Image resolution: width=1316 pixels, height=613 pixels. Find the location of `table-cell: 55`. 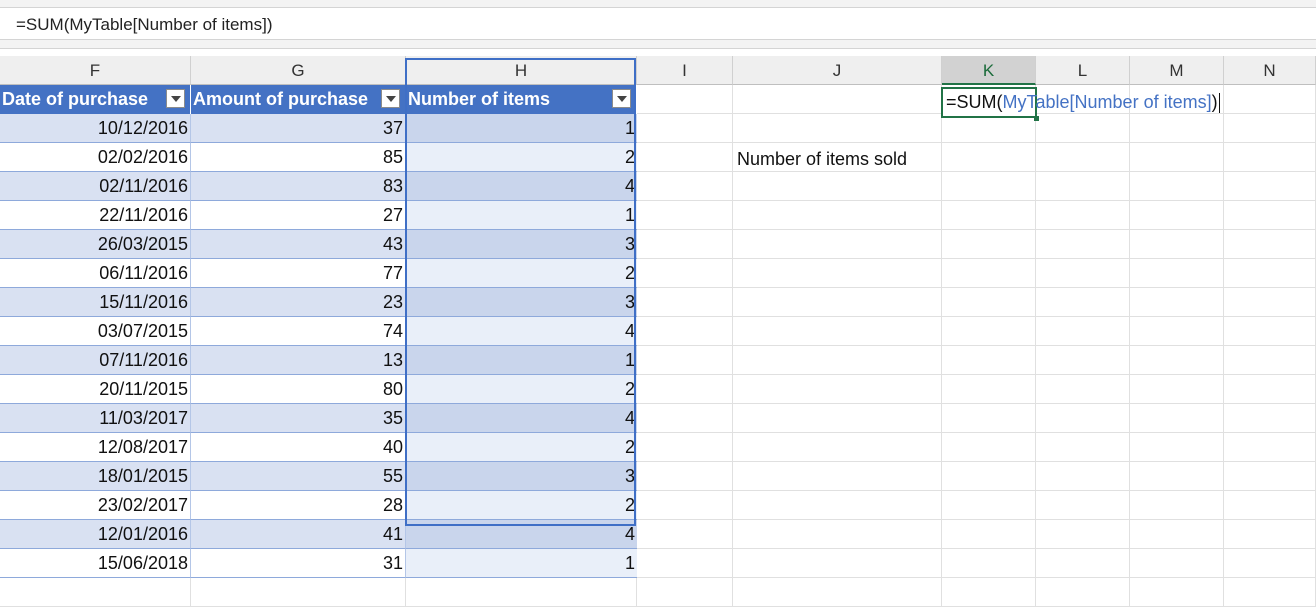

table-cell: 55 is located at coordinates (298, 476).